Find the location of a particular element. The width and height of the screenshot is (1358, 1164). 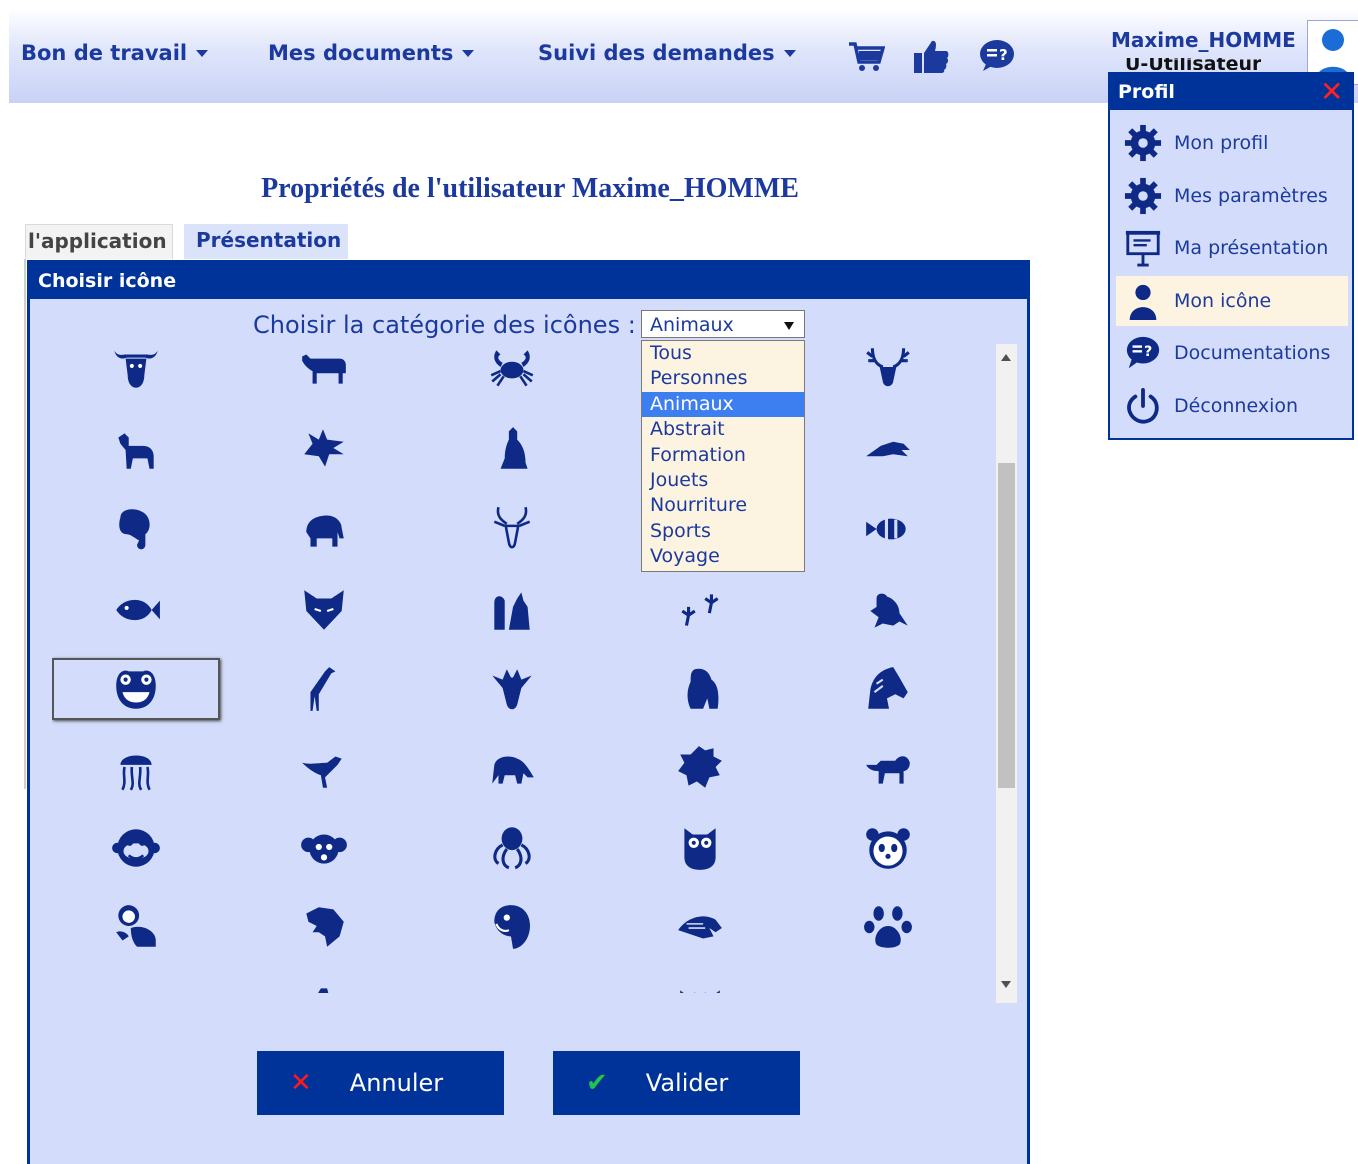

elephant-head-icon is located at coordinates (134, 529).